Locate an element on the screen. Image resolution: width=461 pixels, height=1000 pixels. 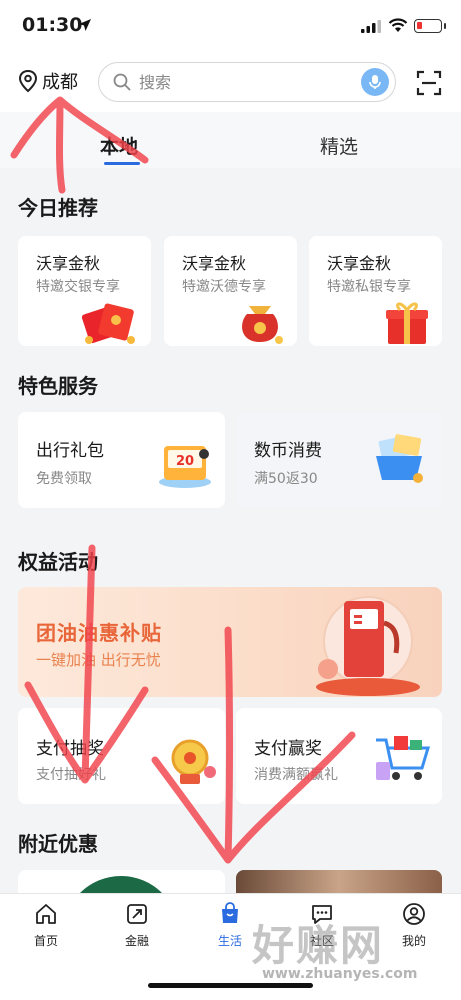
home-icon is located at coordinates (46, 914).